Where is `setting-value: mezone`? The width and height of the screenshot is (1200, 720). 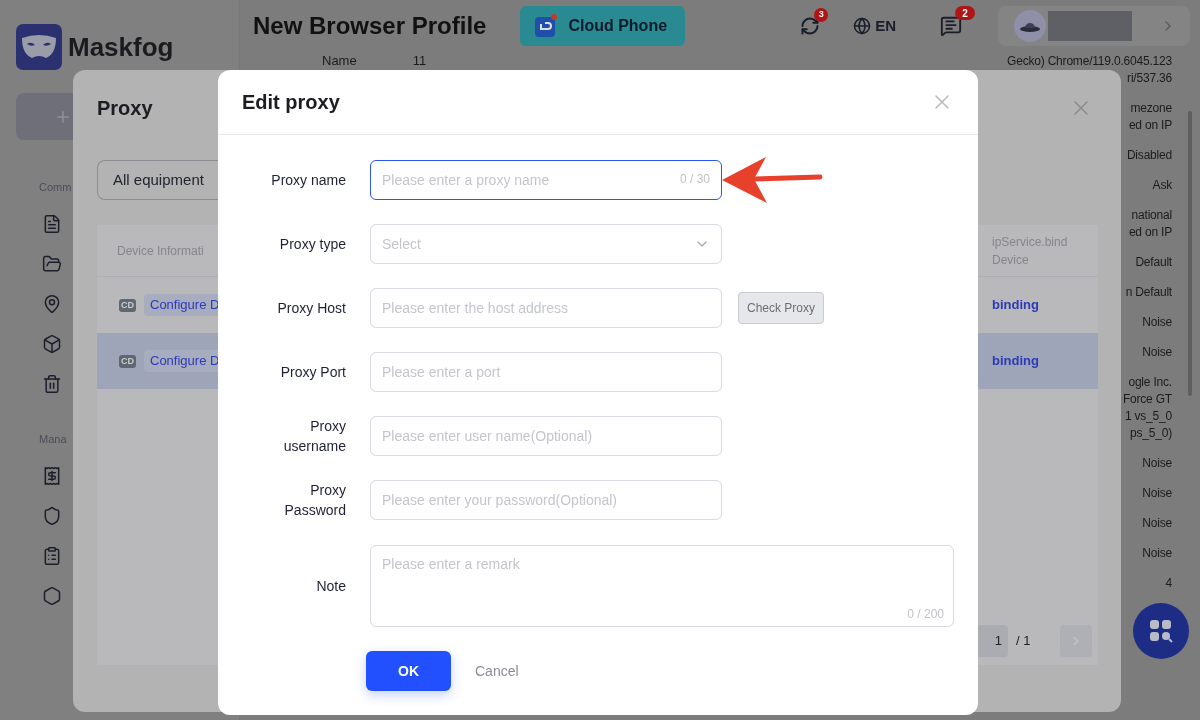
setting-value: mezone is located at coordinates (1151, 108).